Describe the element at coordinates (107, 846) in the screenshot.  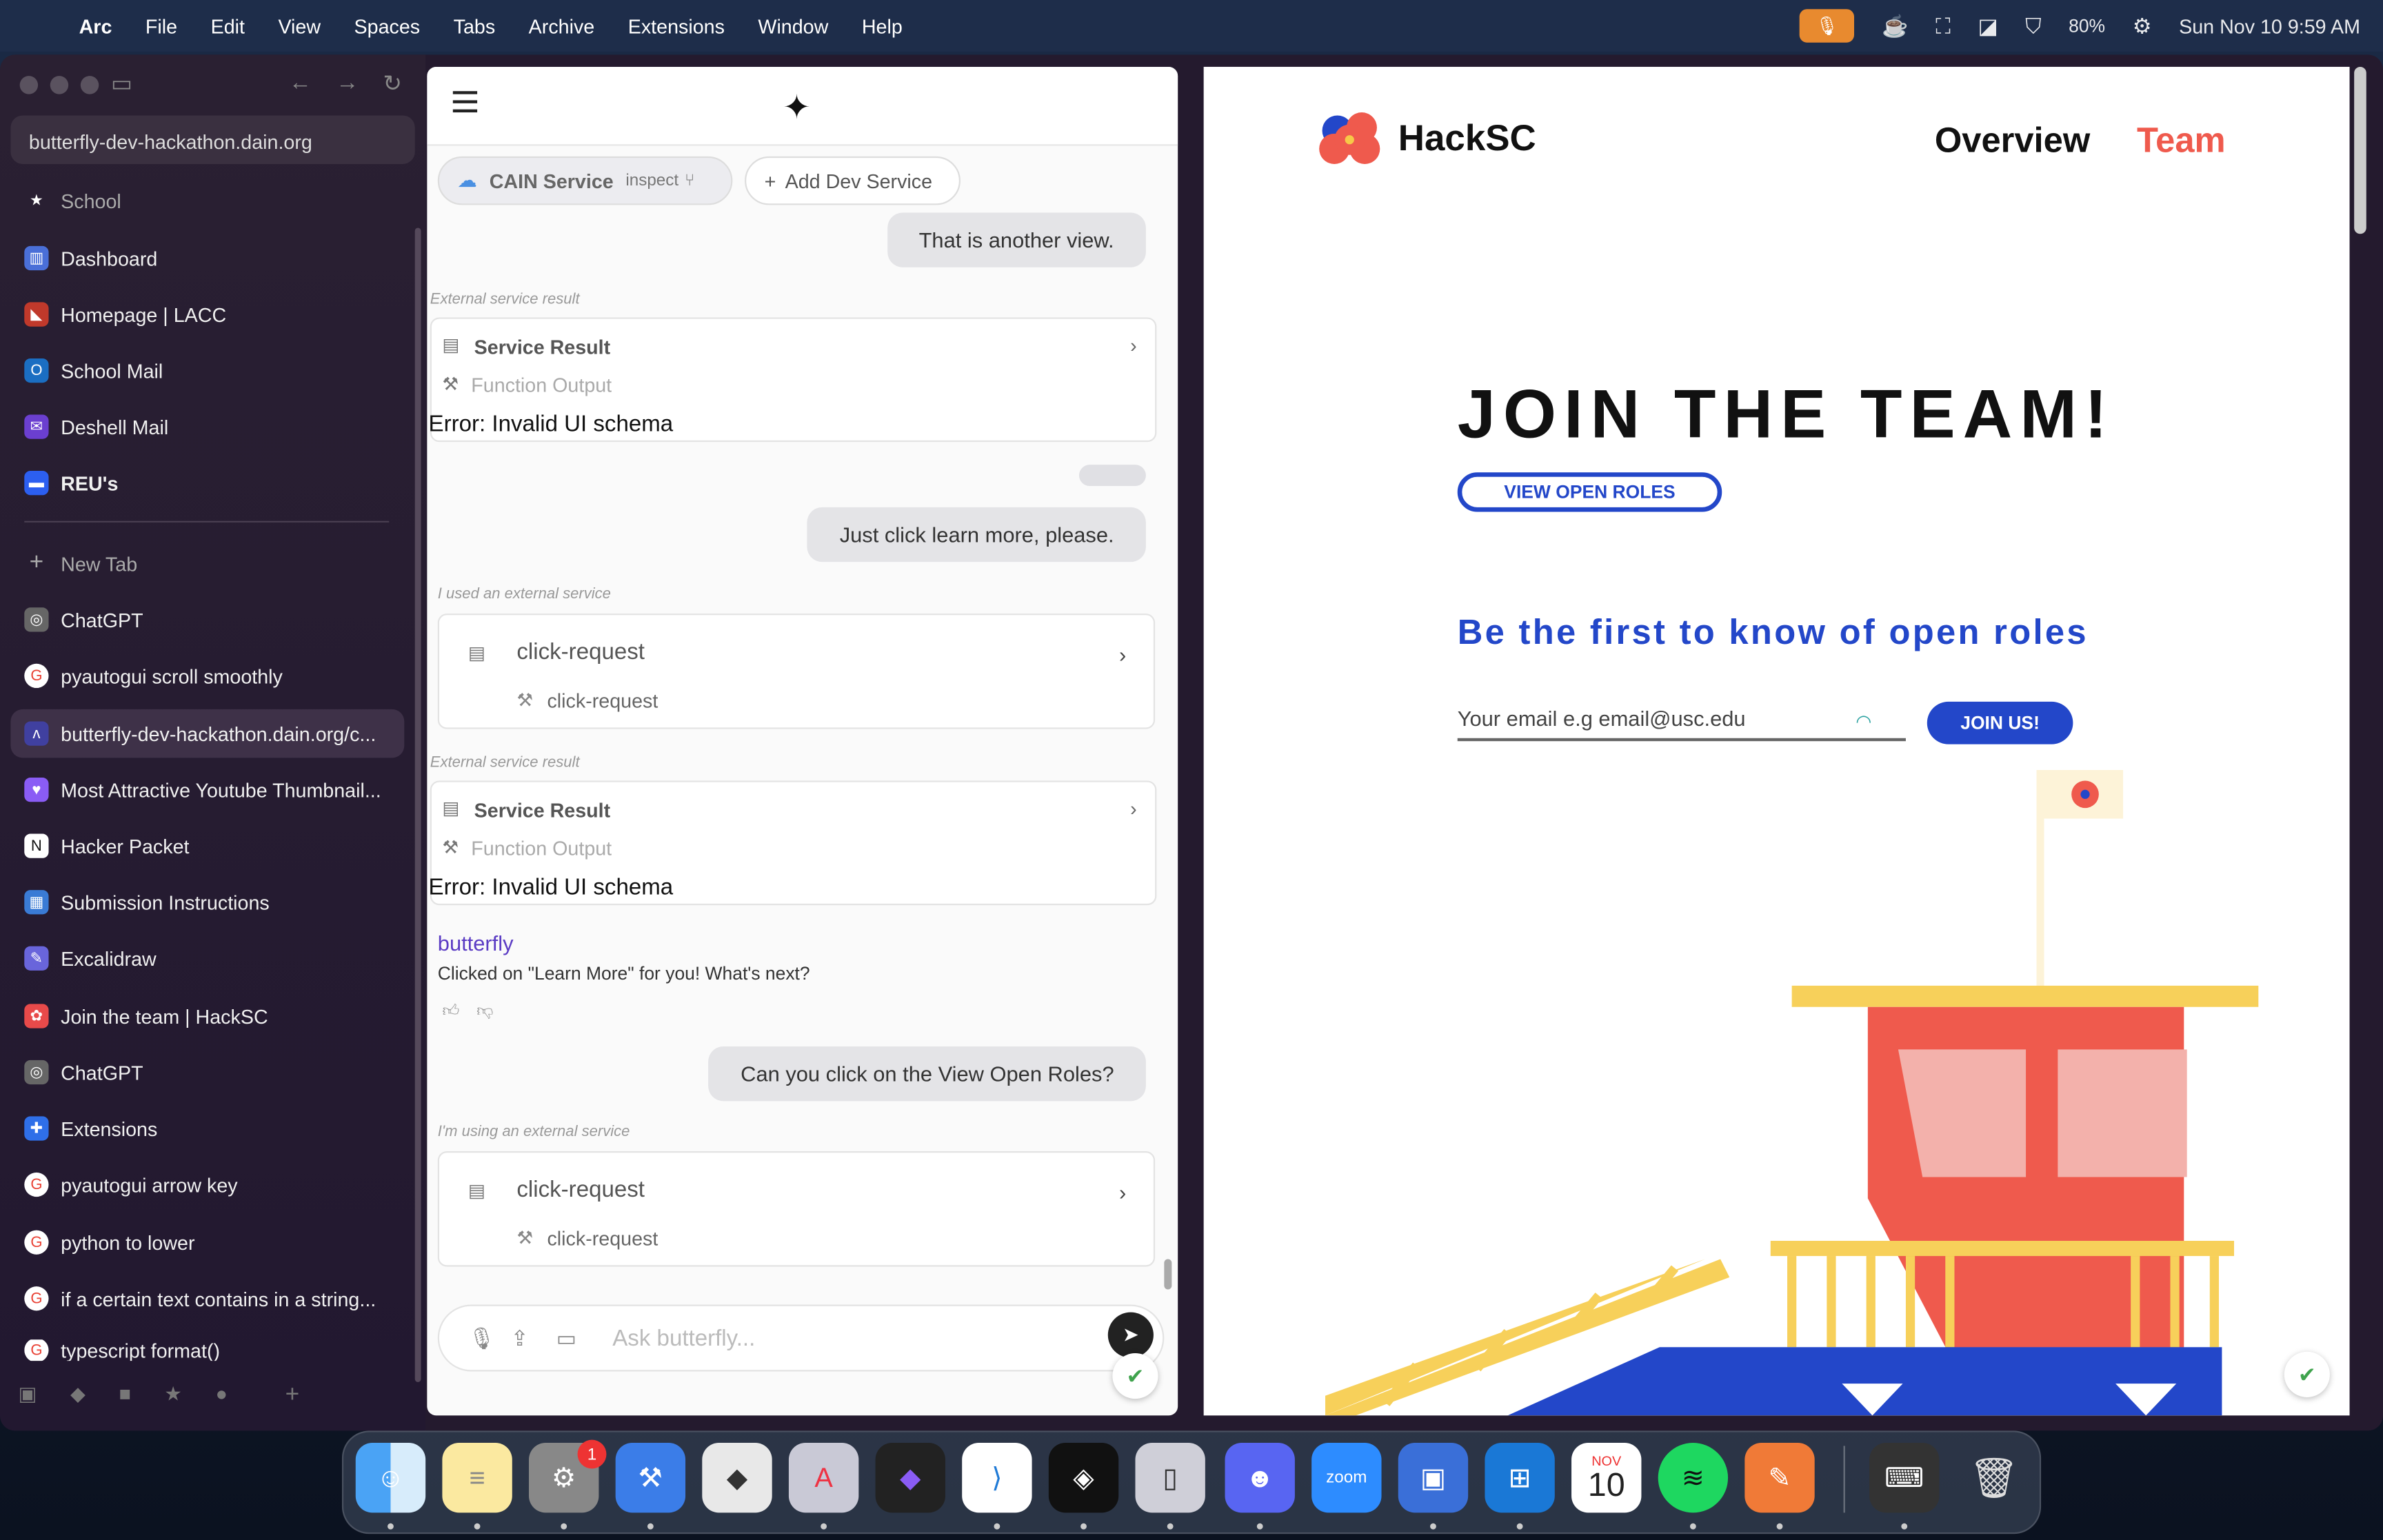
I see `tab-item: N Hacker Packet` at that location.